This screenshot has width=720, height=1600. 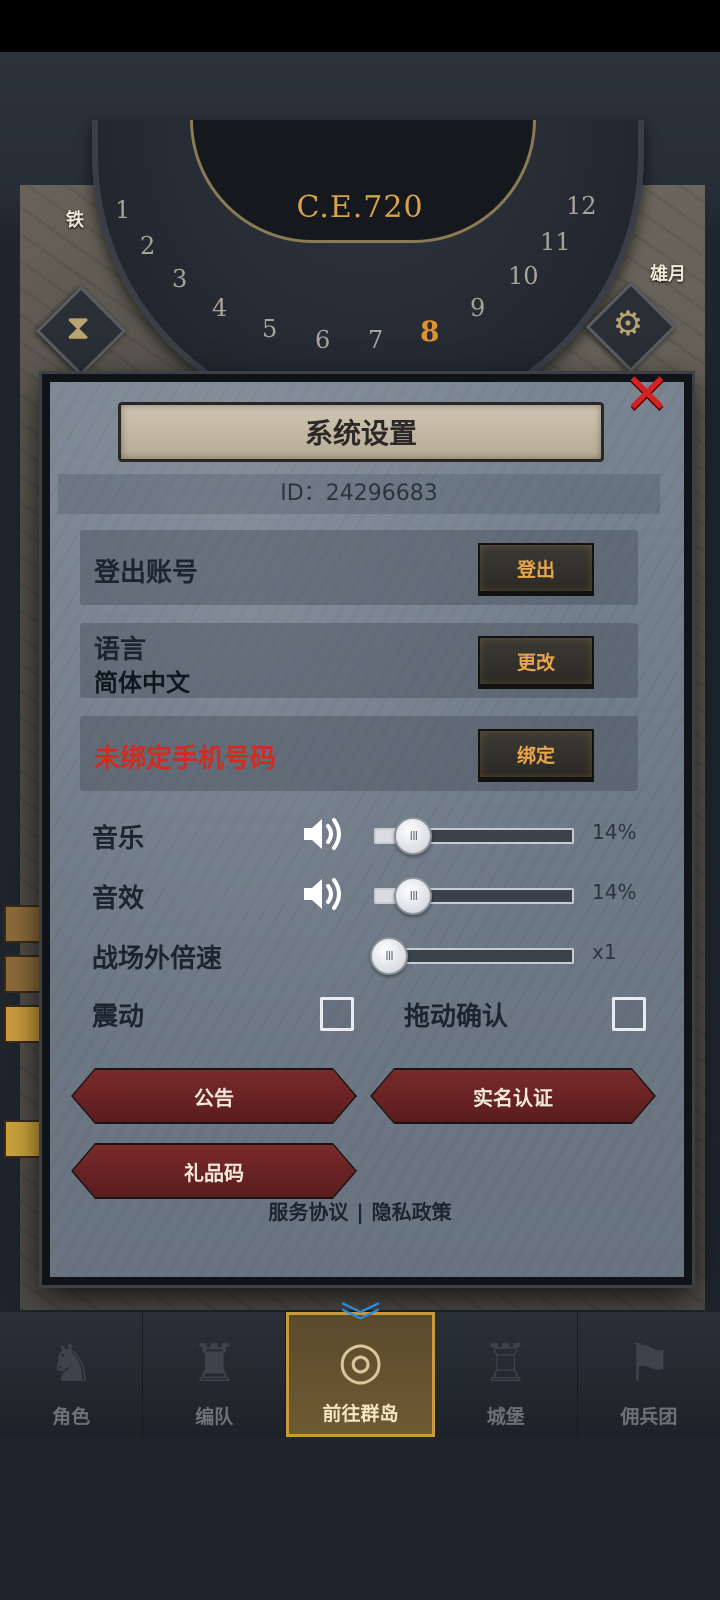 What do you see at coordinates (148, 246) in the screenshot?
I see `month-2: 2` at bounding box center [148, 246].